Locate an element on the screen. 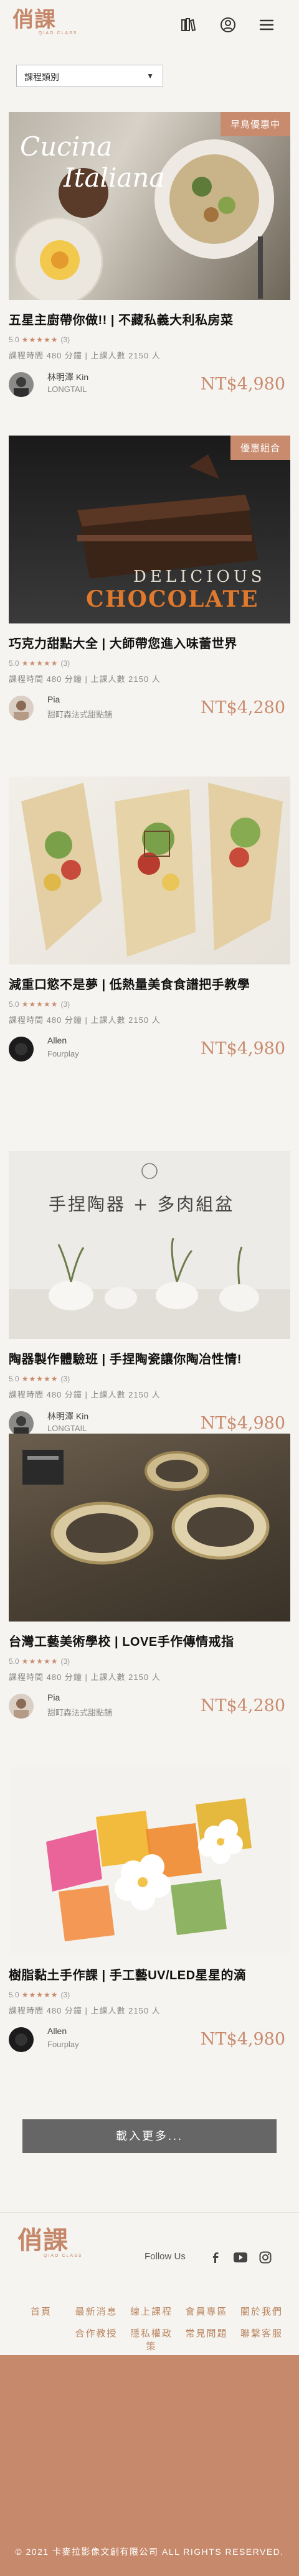 The height and width of the screenshot is (2576, 299). footer-link-news: 最新消息 is located at coordinates (96, 2311).